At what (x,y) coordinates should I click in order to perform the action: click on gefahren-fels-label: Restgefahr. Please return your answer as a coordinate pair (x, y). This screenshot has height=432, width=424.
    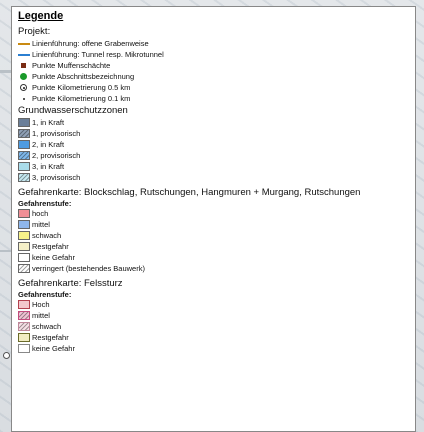
    Looking at the image, I should click on (50, 337).